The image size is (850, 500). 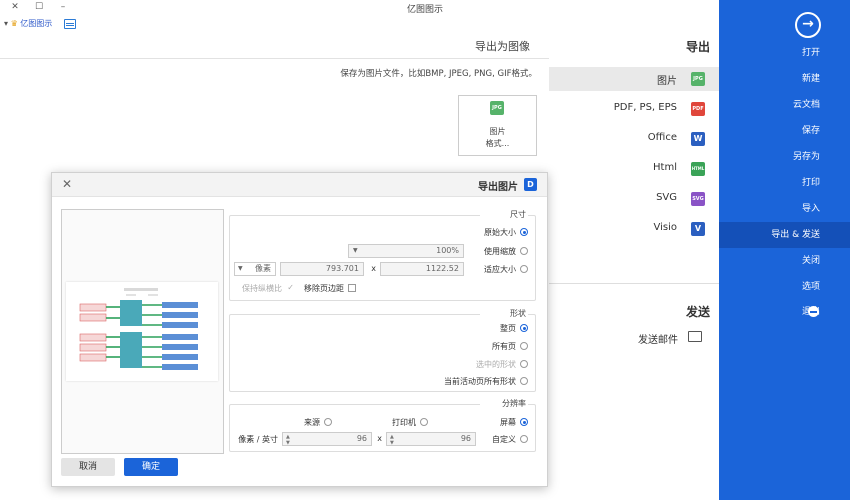 I want to click on radio-fit-size, so click(x=524, y=269).